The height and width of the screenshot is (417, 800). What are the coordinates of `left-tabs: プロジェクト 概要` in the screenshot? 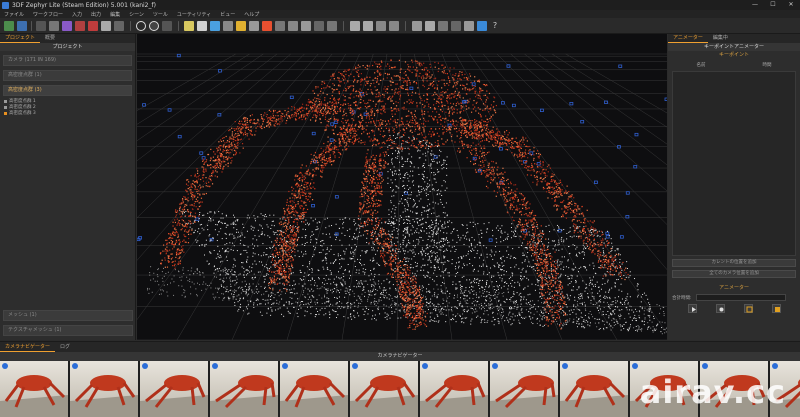 It's located at (67, 38).